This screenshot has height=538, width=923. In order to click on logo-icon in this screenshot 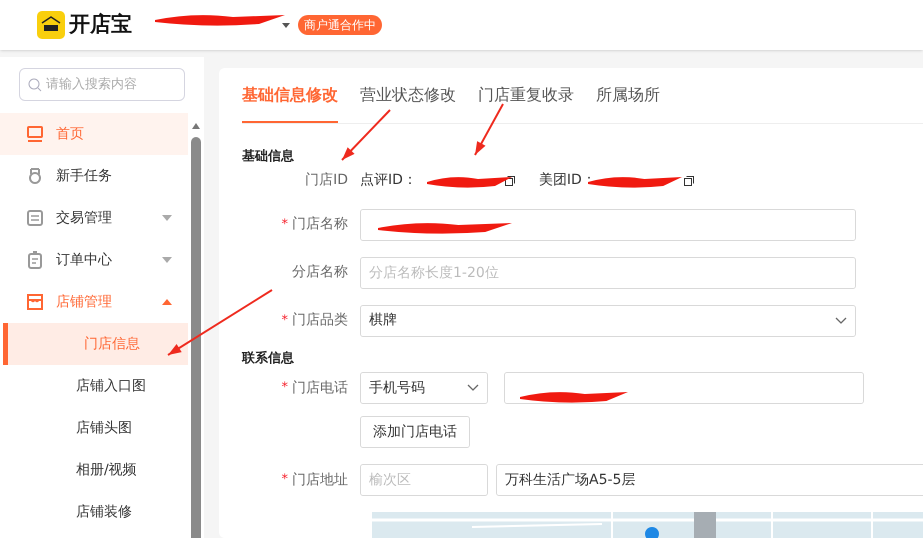, I will do `click(51, 25)`.